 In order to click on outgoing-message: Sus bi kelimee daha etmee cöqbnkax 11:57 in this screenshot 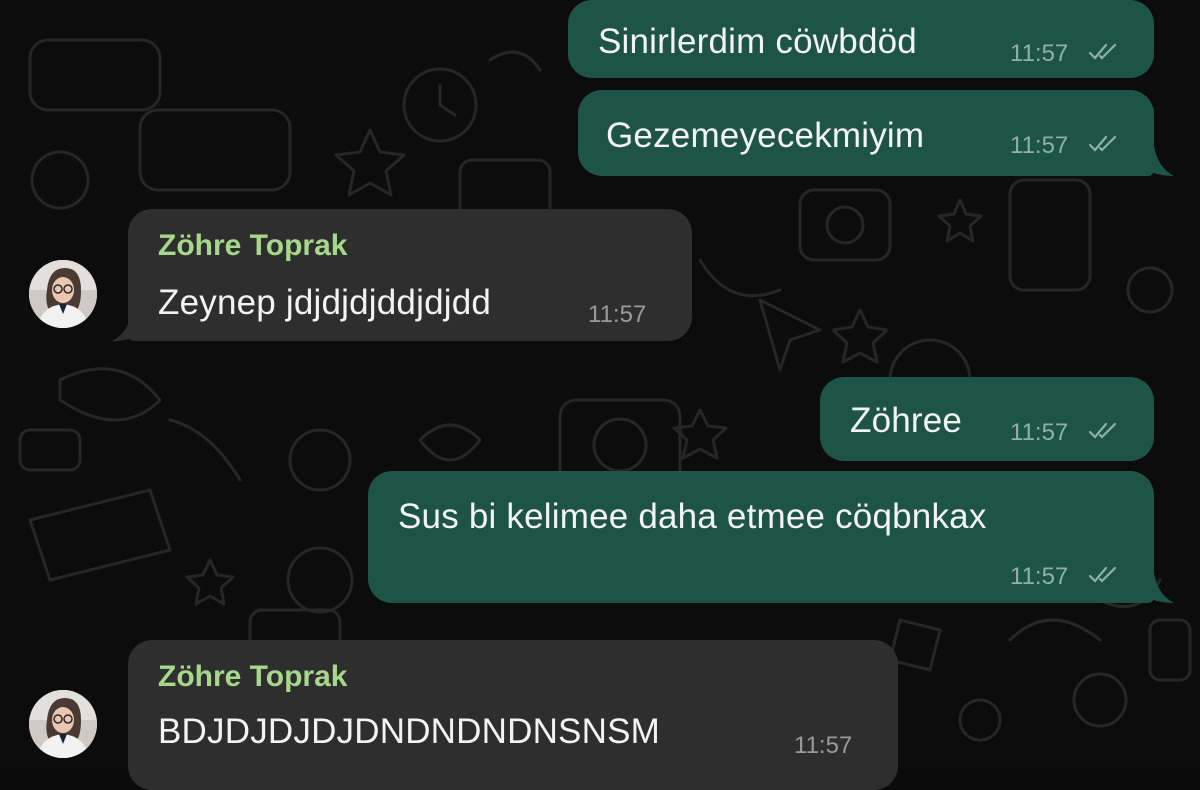, I will do `click(761, 537)`.